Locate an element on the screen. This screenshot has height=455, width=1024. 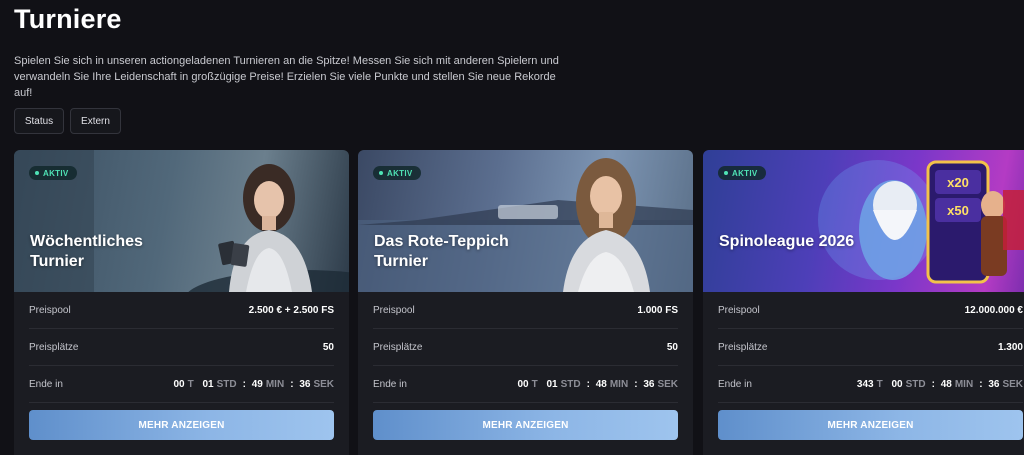
filter-extern-button: Extern is located at coordinates (95, 121).